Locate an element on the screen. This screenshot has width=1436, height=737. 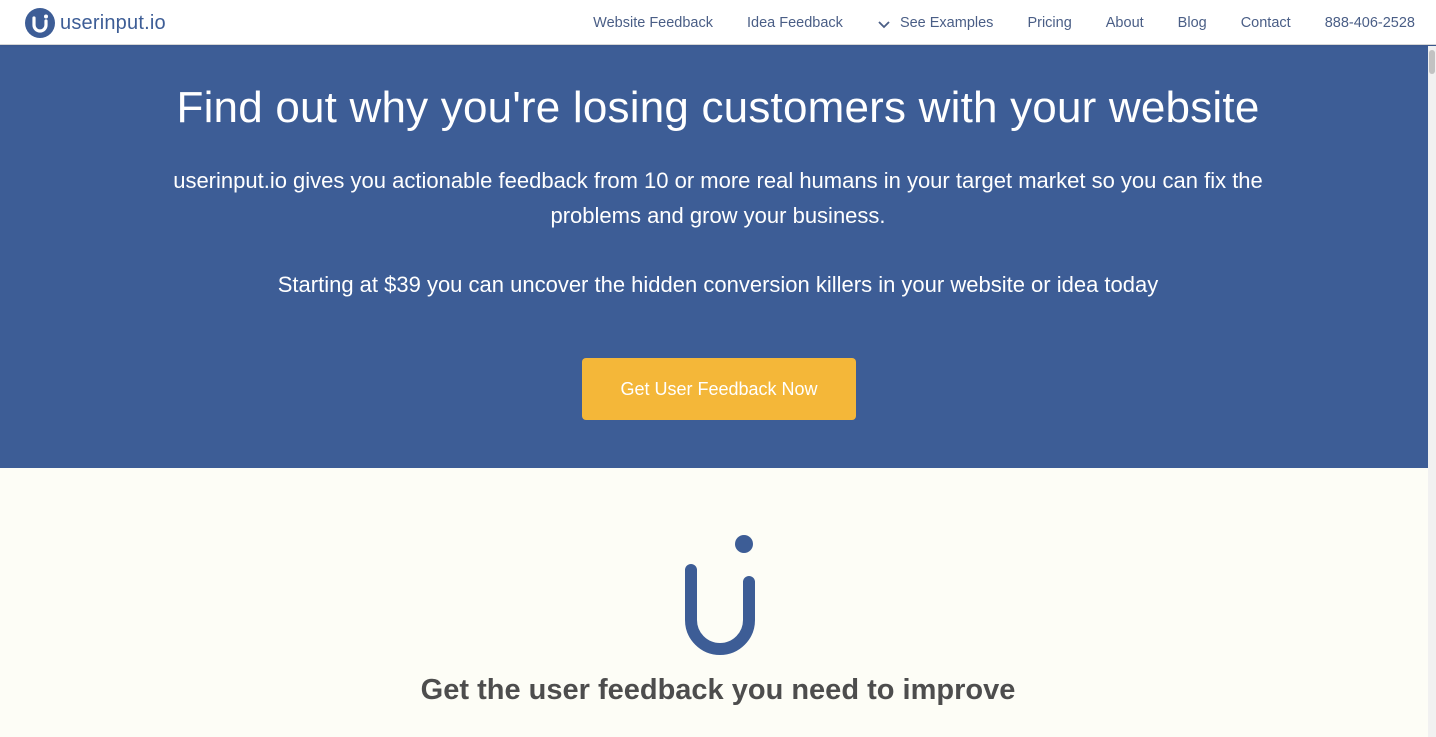
chevron-down-icon is located at coordinates (884, 23).